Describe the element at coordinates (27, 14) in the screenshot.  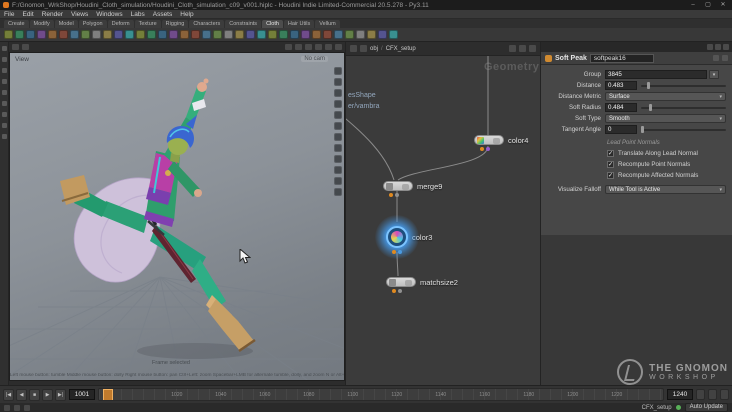
I see `menu-edit: Edit` at that location.